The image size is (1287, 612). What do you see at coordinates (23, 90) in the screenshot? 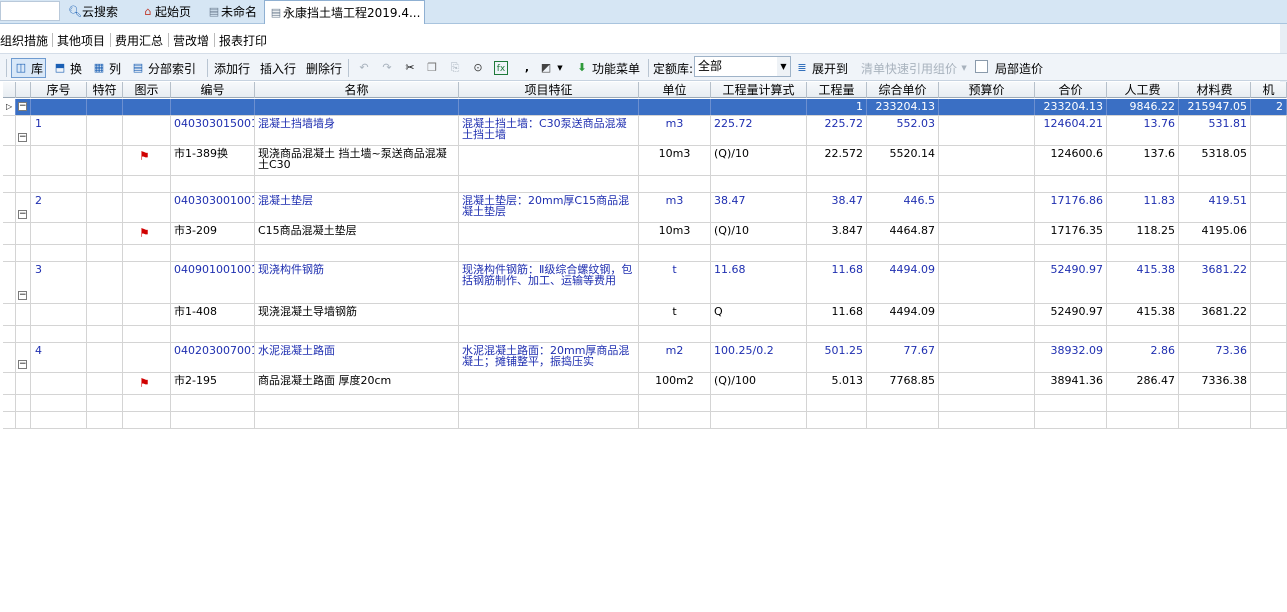
I see `header-tree-col` at bounding box center [23, 90].